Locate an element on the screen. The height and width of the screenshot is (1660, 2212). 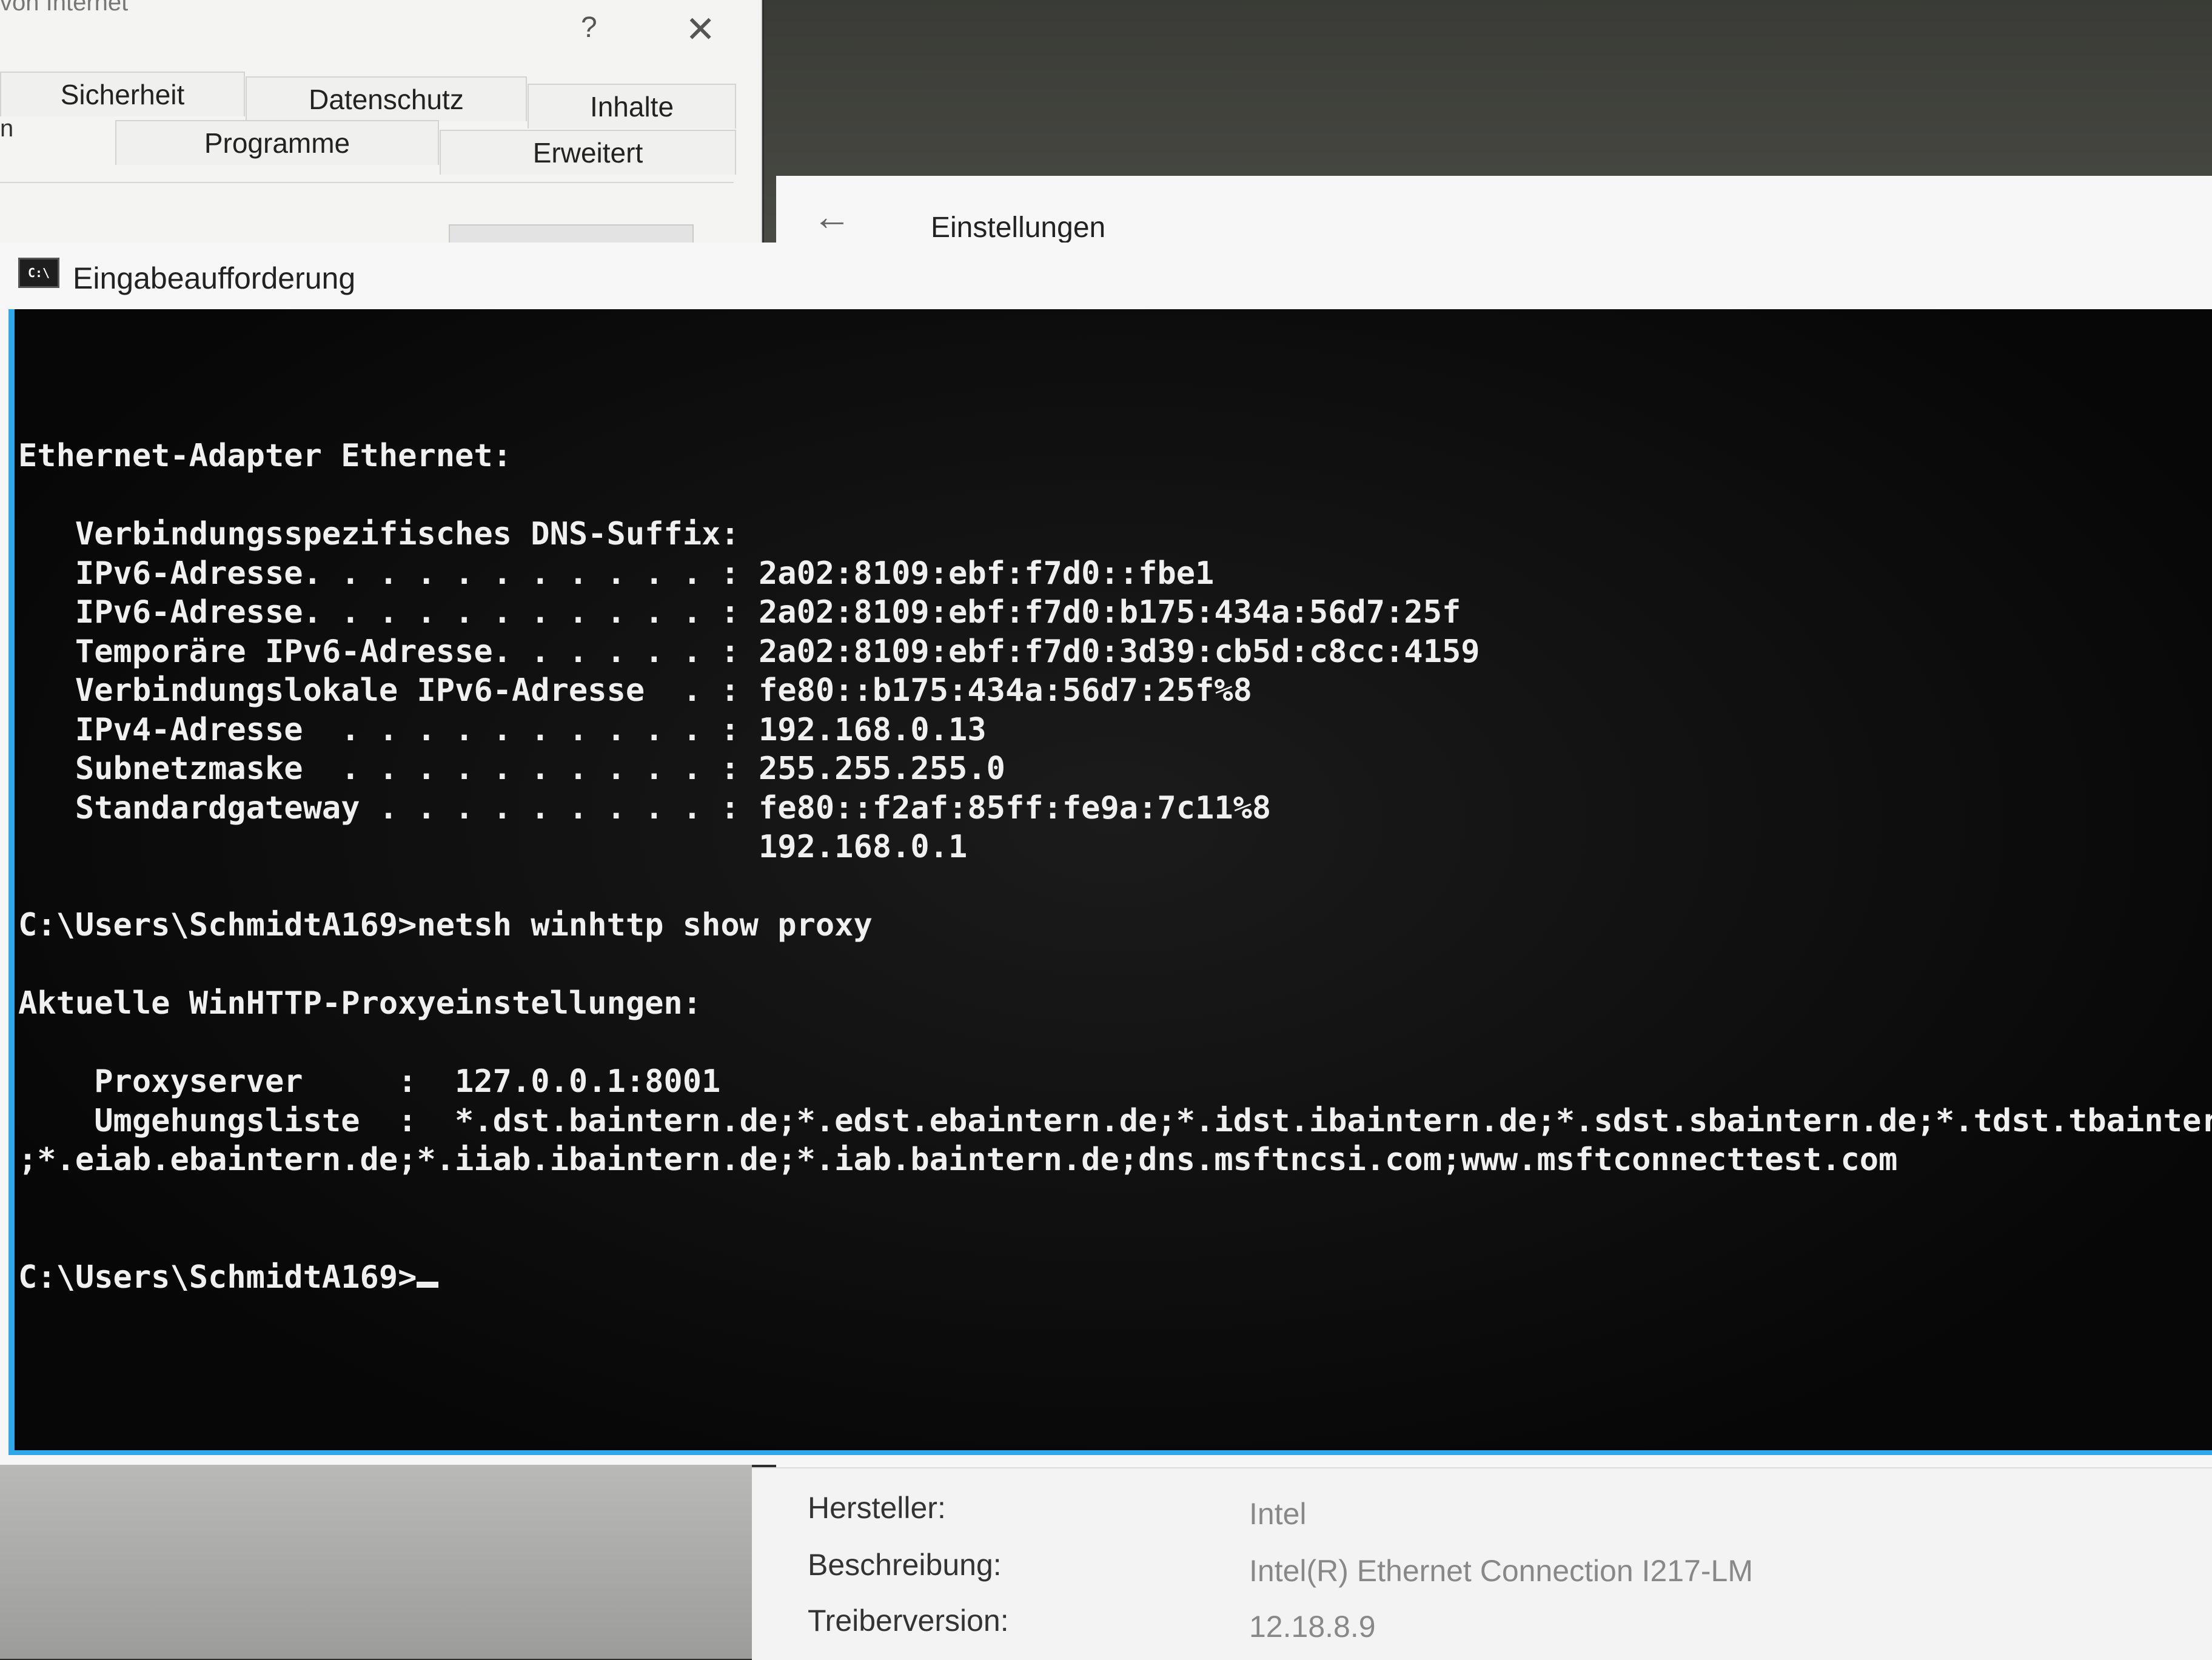
tab-divider is located at coordinates (367, 182).